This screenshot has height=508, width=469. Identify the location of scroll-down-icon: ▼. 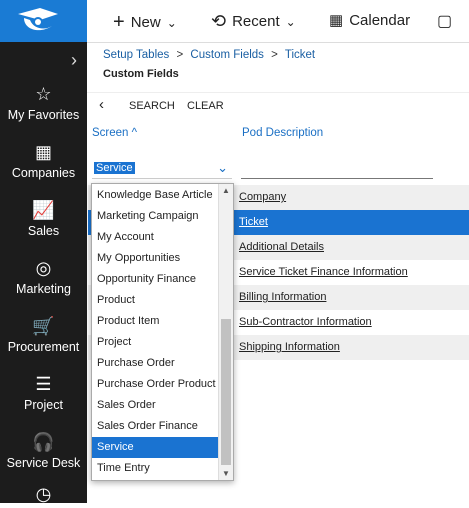
(226, 473).